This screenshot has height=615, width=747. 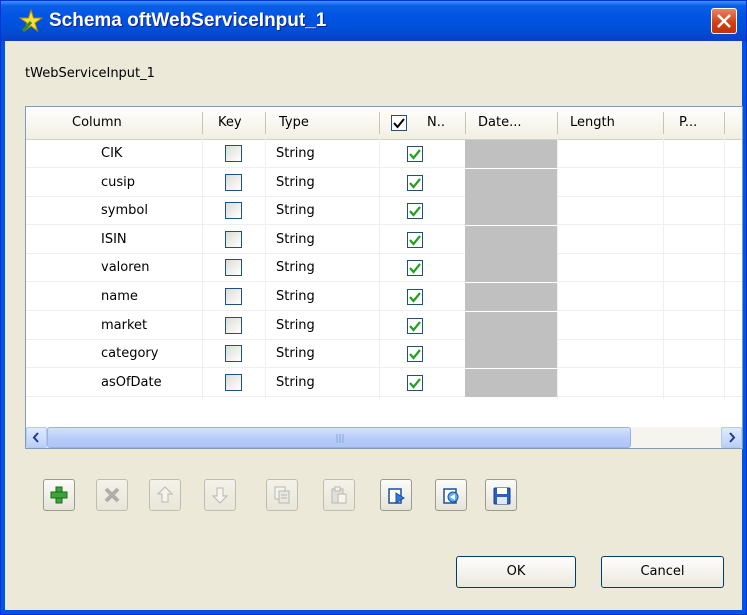 I want to click on horizontal-scrollbar, so click(x=384, y=437).